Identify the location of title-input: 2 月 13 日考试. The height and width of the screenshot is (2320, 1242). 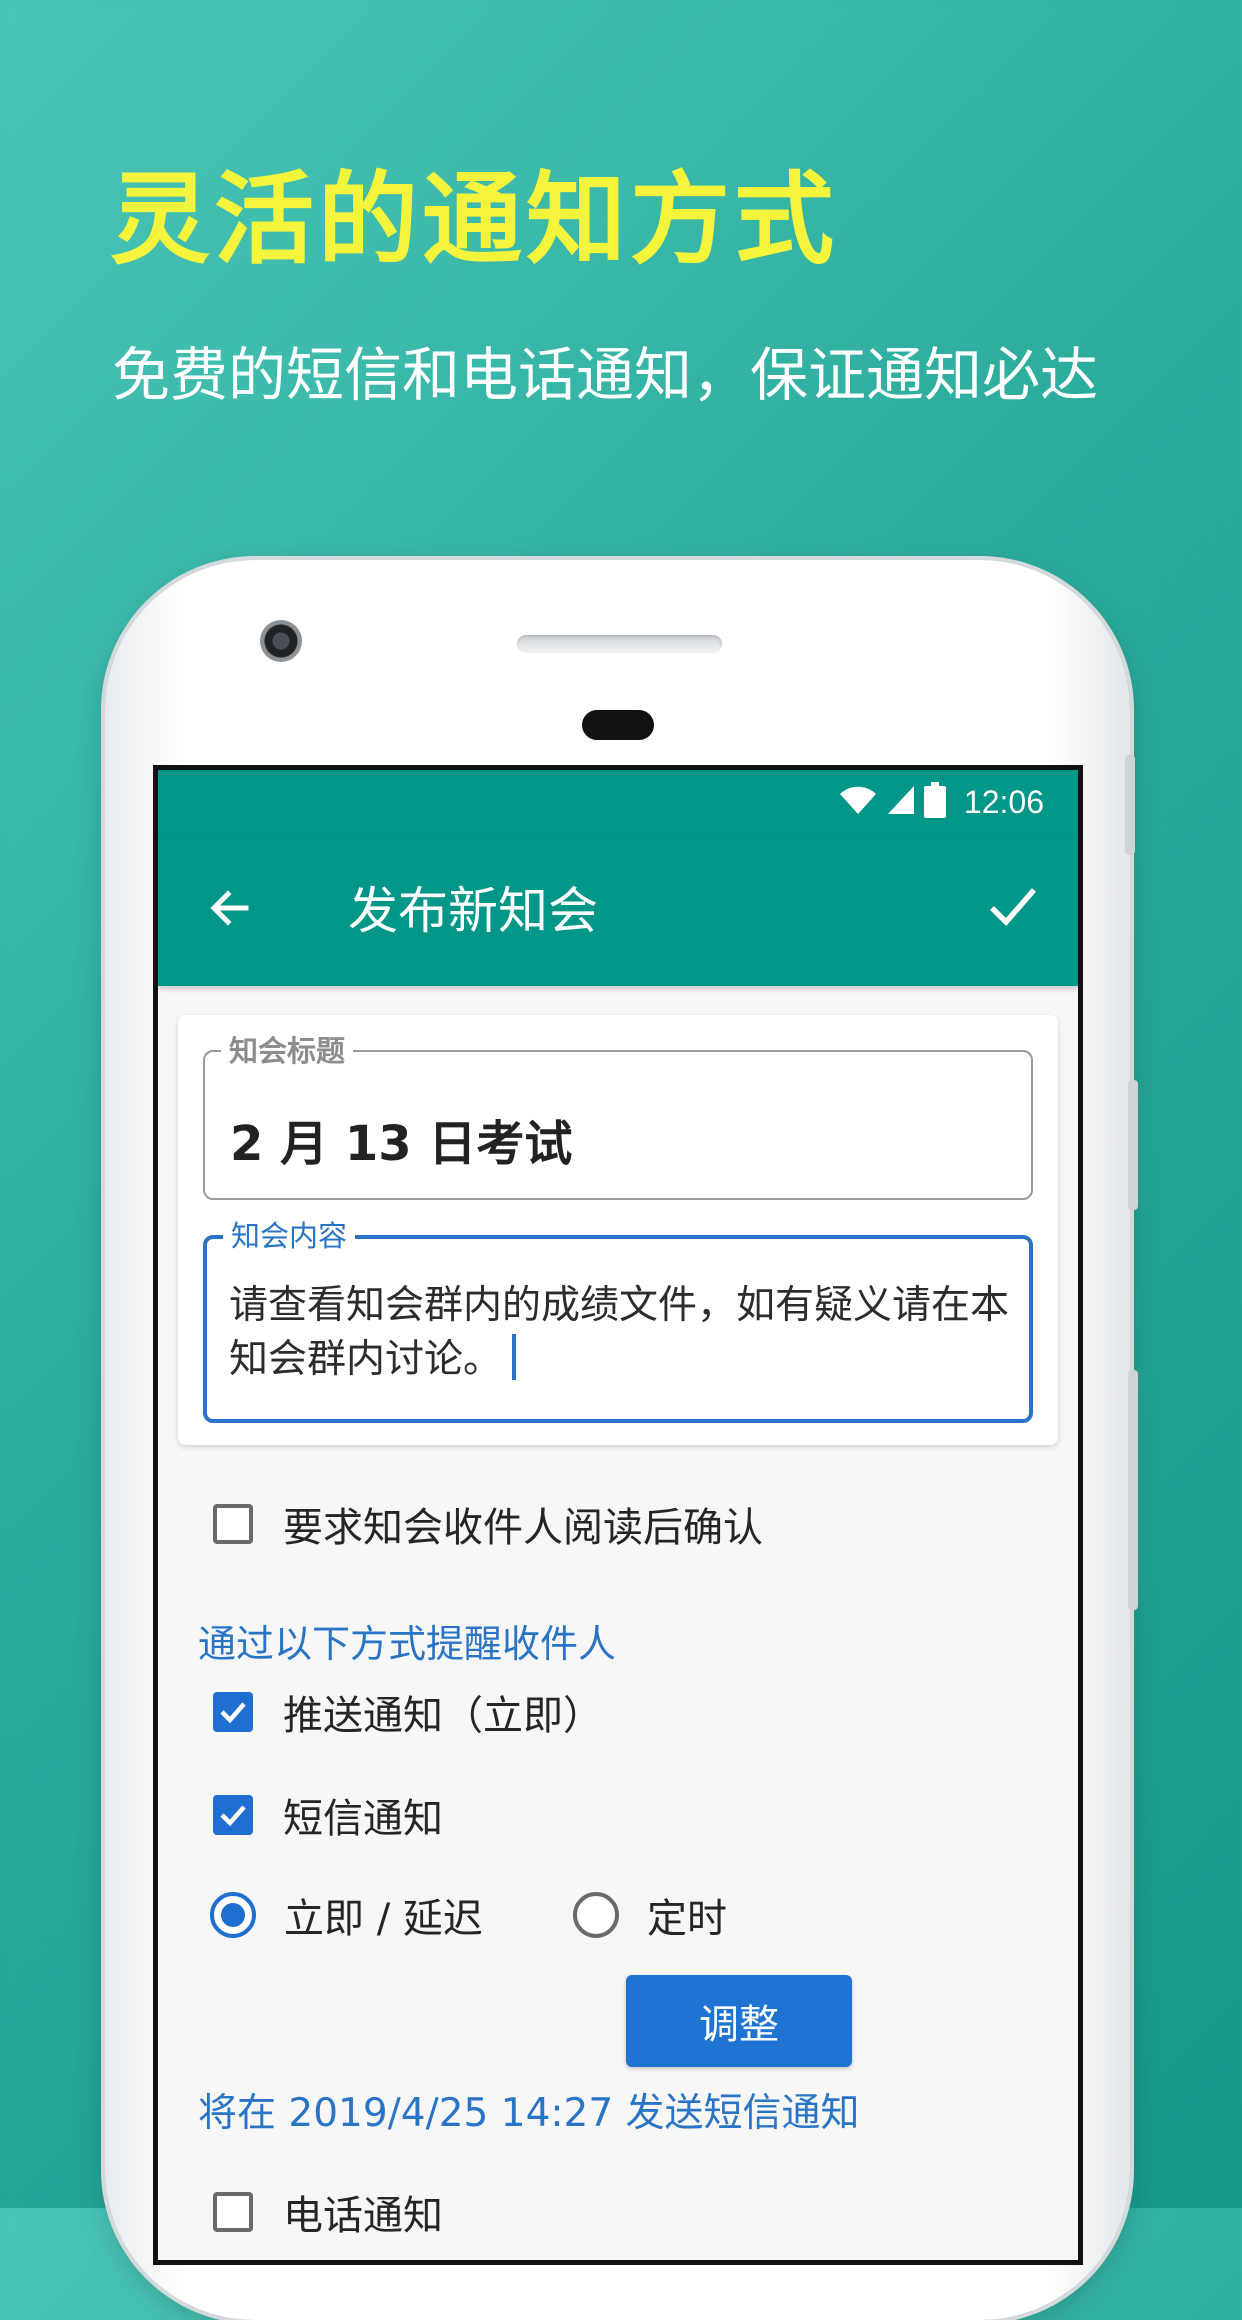
(401, 1139).